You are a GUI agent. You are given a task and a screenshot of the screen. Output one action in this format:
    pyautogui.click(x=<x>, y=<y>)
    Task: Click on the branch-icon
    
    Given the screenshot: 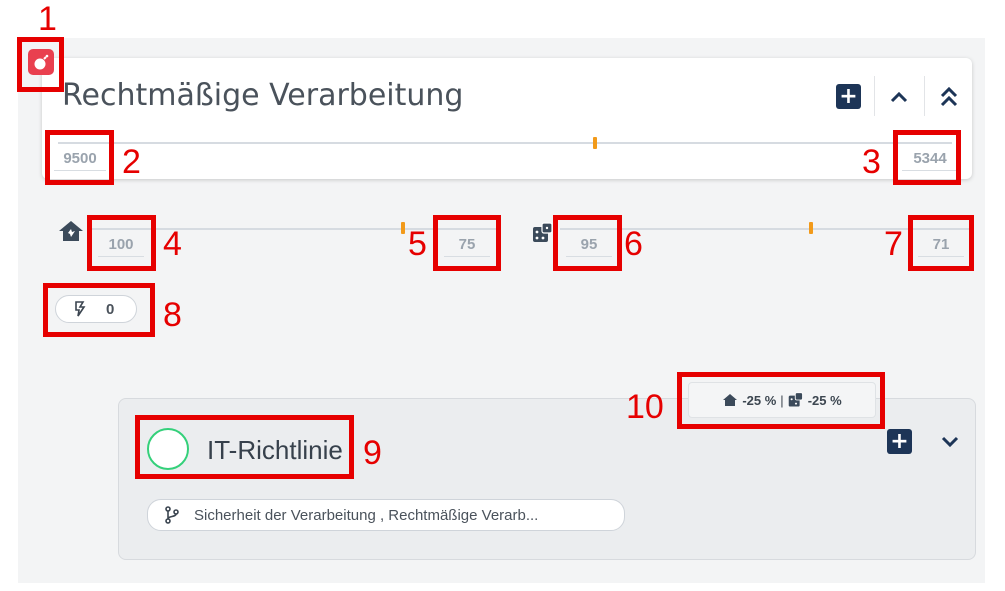 What is the action you would take?
    pyautogui.click(x=172, y=515)
    